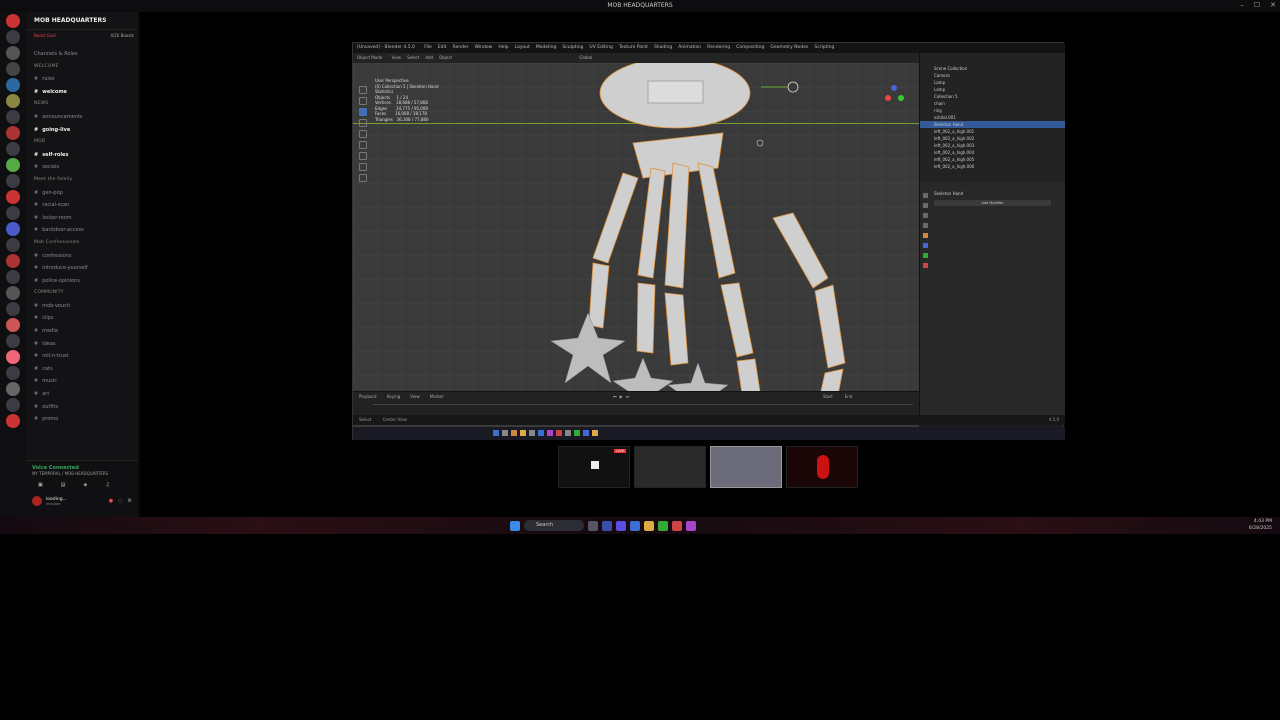  I want to click on blender-menu-item: Shading, so click(663, 47).